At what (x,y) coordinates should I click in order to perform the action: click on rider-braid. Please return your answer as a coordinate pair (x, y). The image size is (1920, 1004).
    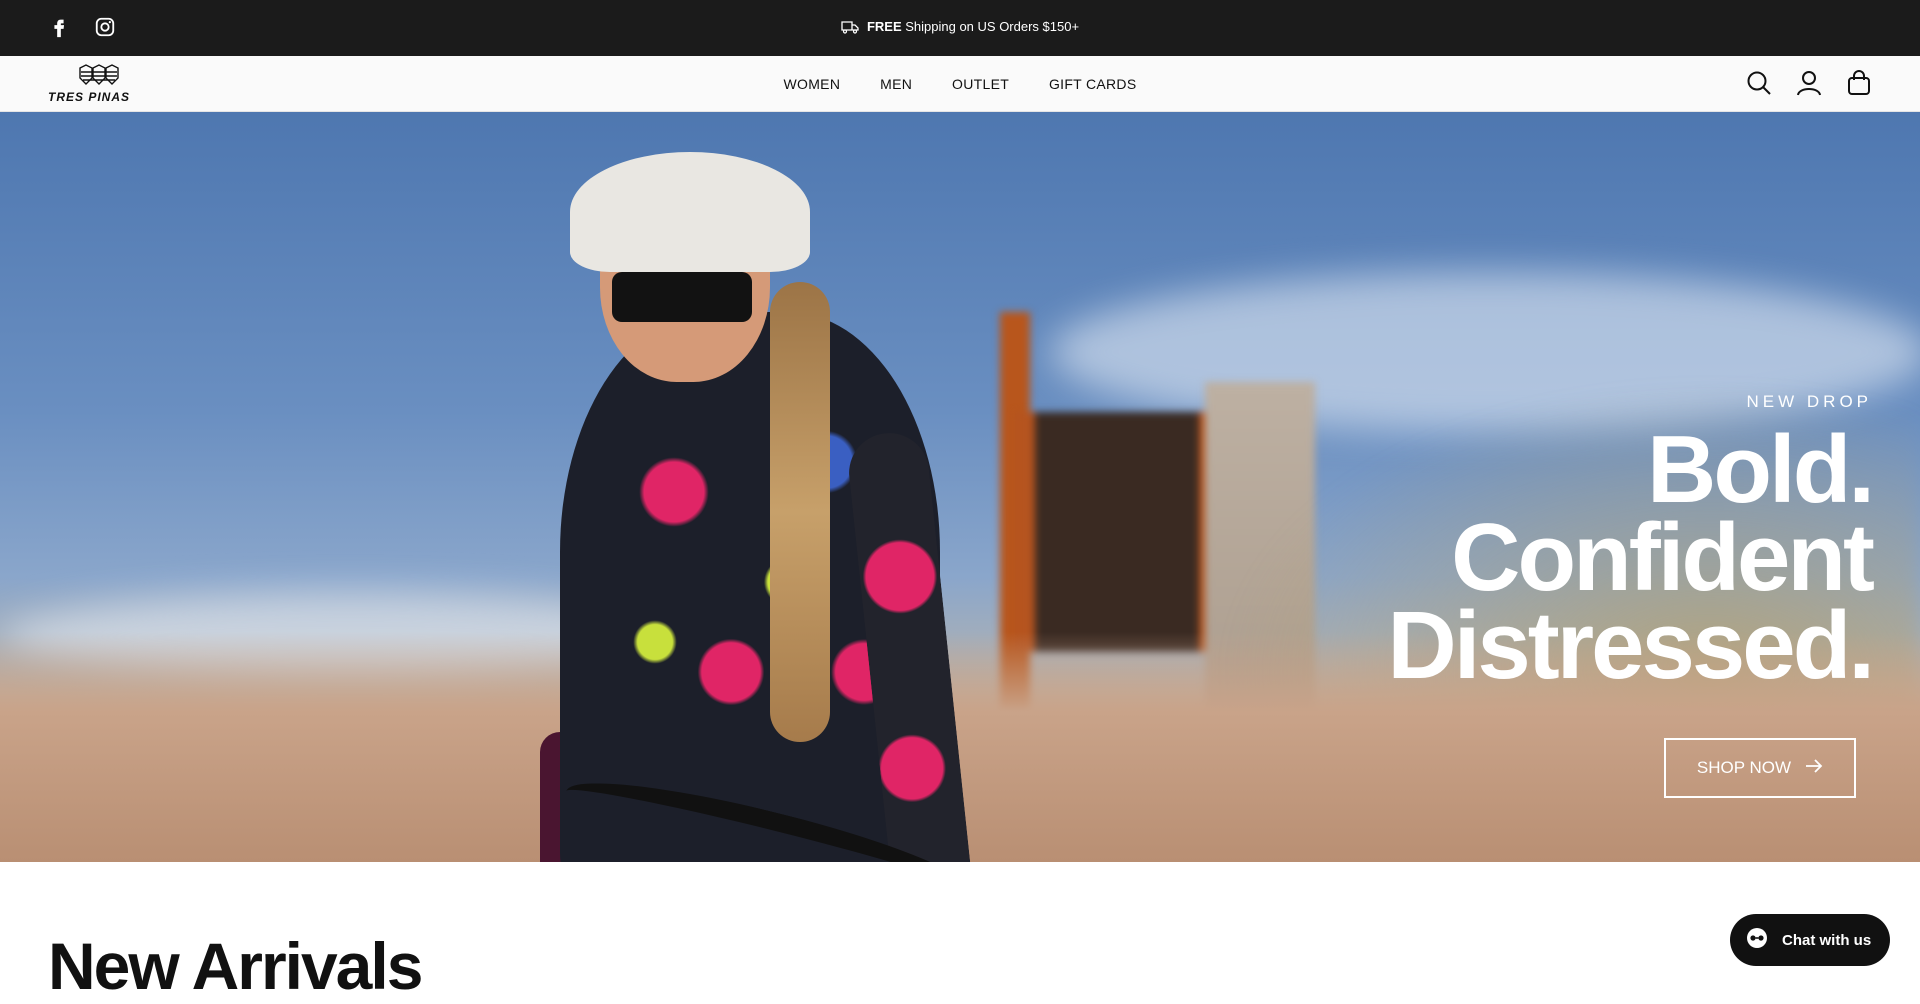
    Looking at the image, I should click on (800, 512).